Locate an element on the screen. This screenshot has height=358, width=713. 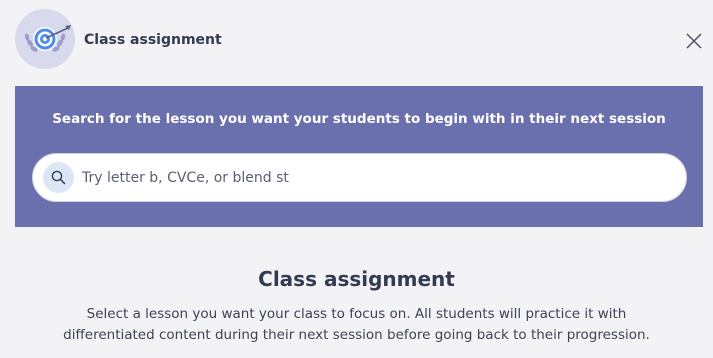
lesson-search-box is located at coordinates (359, 177).